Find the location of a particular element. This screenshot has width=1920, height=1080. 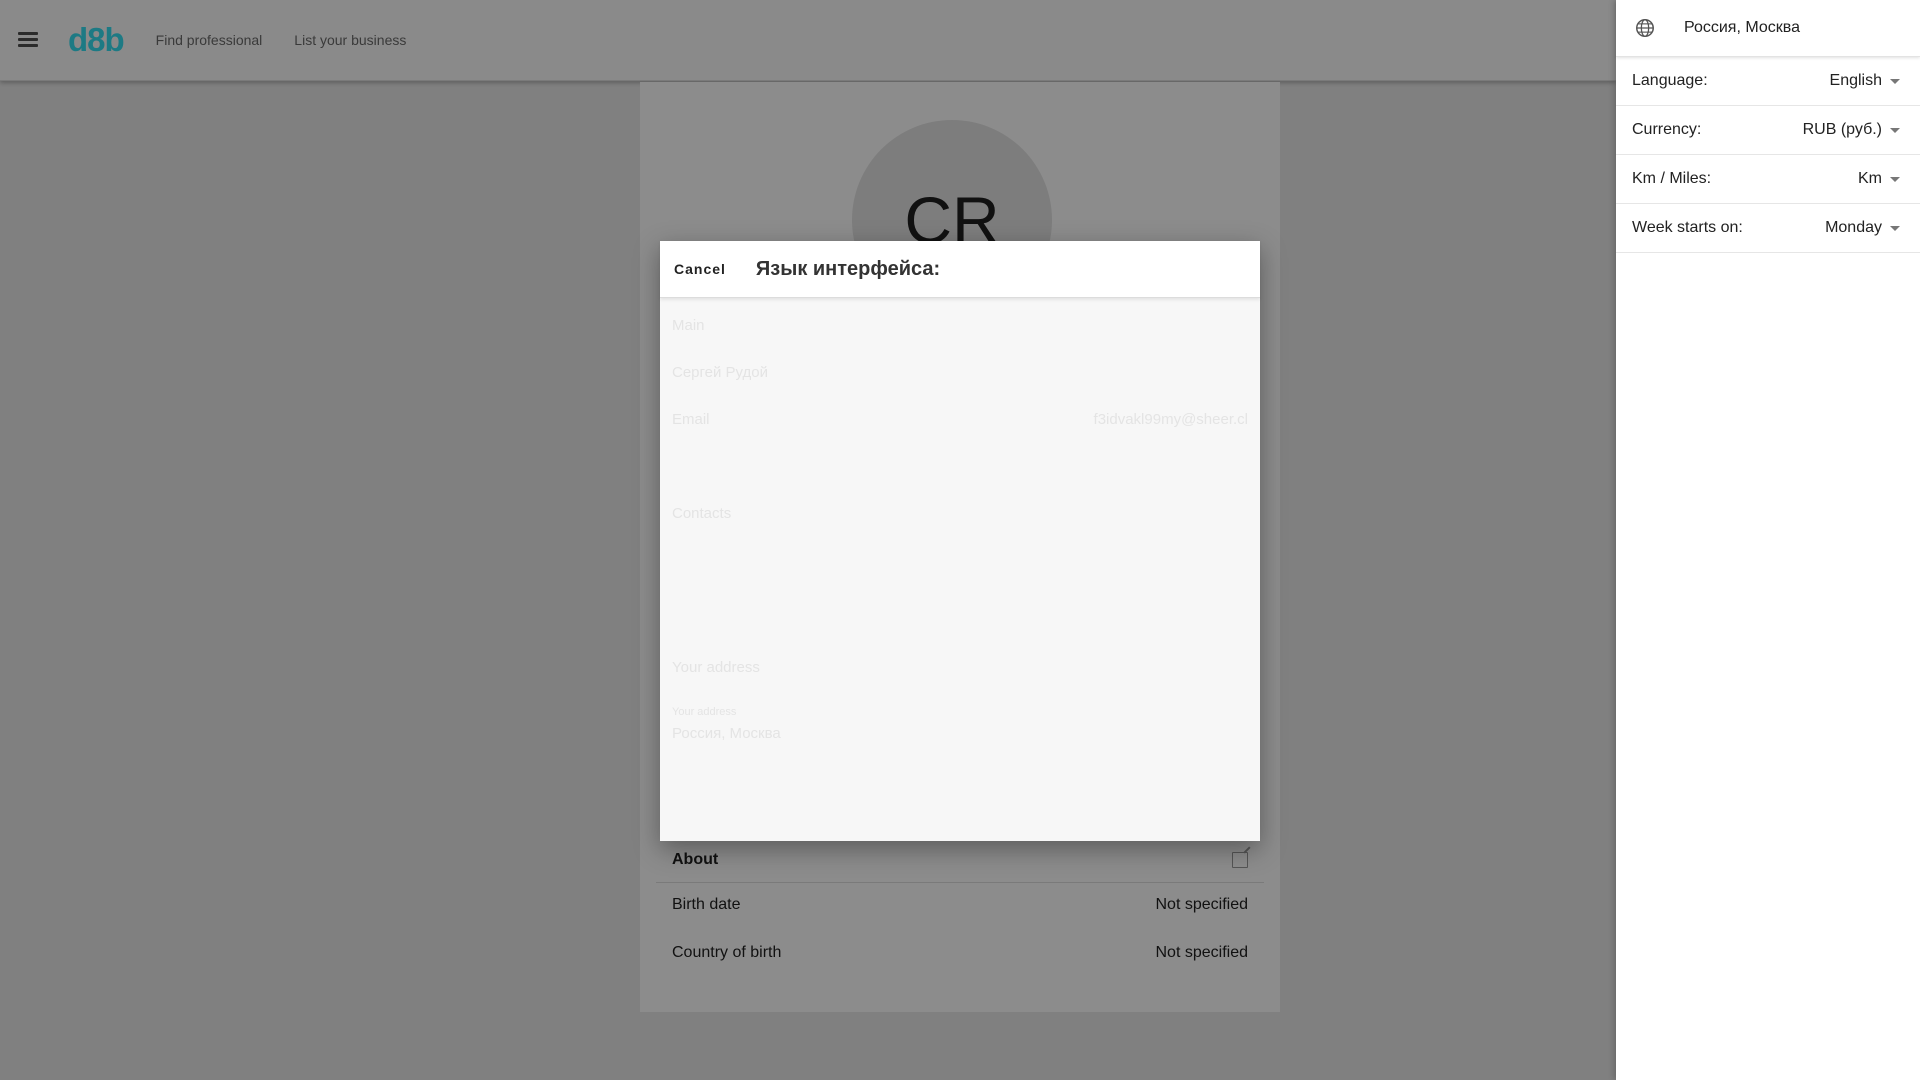

birth-date-label: Birth date is located at coordinates (706, 904).